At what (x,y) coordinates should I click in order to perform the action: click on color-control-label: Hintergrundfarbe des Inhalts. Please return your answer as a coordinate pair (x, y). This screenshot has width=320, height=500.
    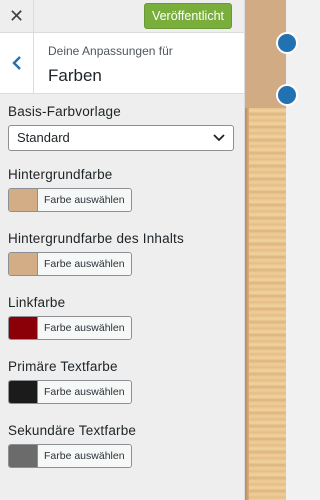
    Looking at the image, I should click on (96, 238).